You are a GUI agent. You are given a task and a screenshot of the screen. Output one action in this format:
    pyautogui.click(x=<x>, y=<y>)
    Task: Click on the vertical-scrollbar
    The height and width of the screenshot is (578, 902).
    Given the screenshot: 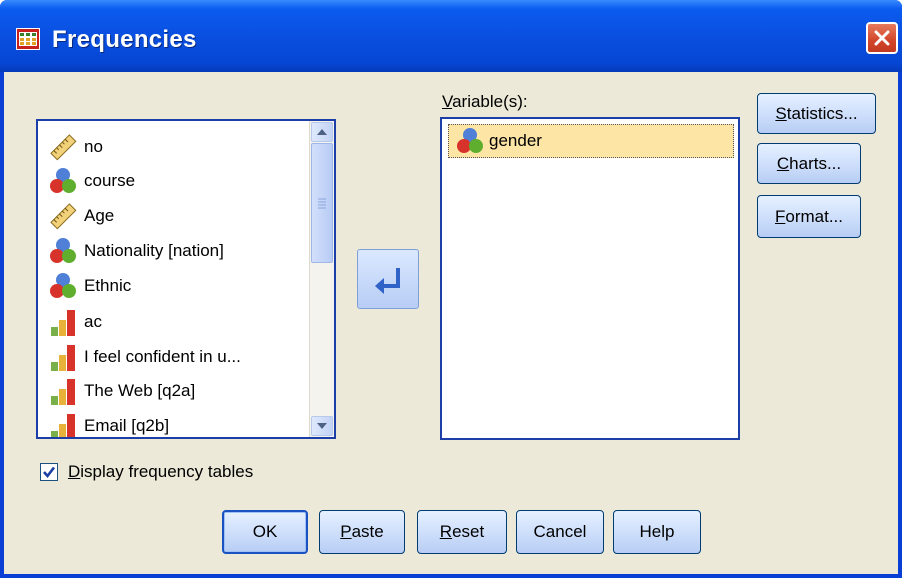 What is the action you would take?
    pyautogui.click(x=321, y=279)
    